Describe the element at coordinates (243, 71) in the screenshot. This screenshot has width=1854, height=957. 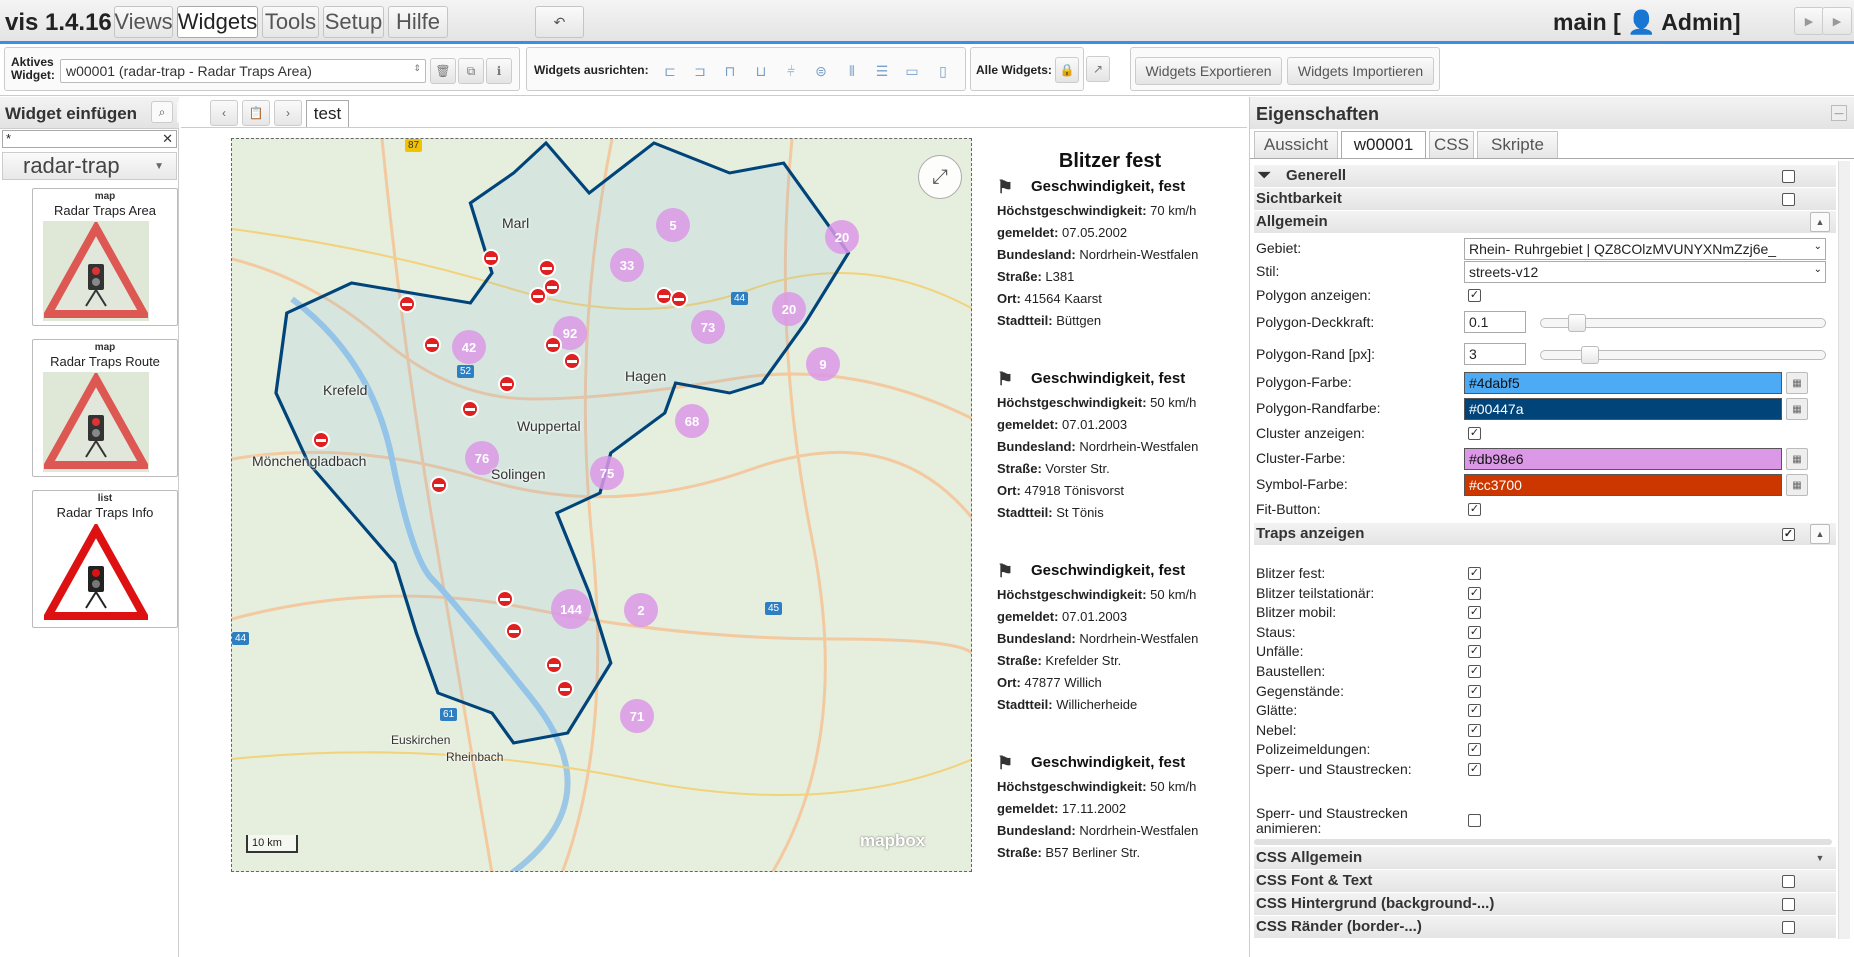
I see `active-widget-select: w00001 (radar-trap - Radar Traps Area) ⇕` at that location.